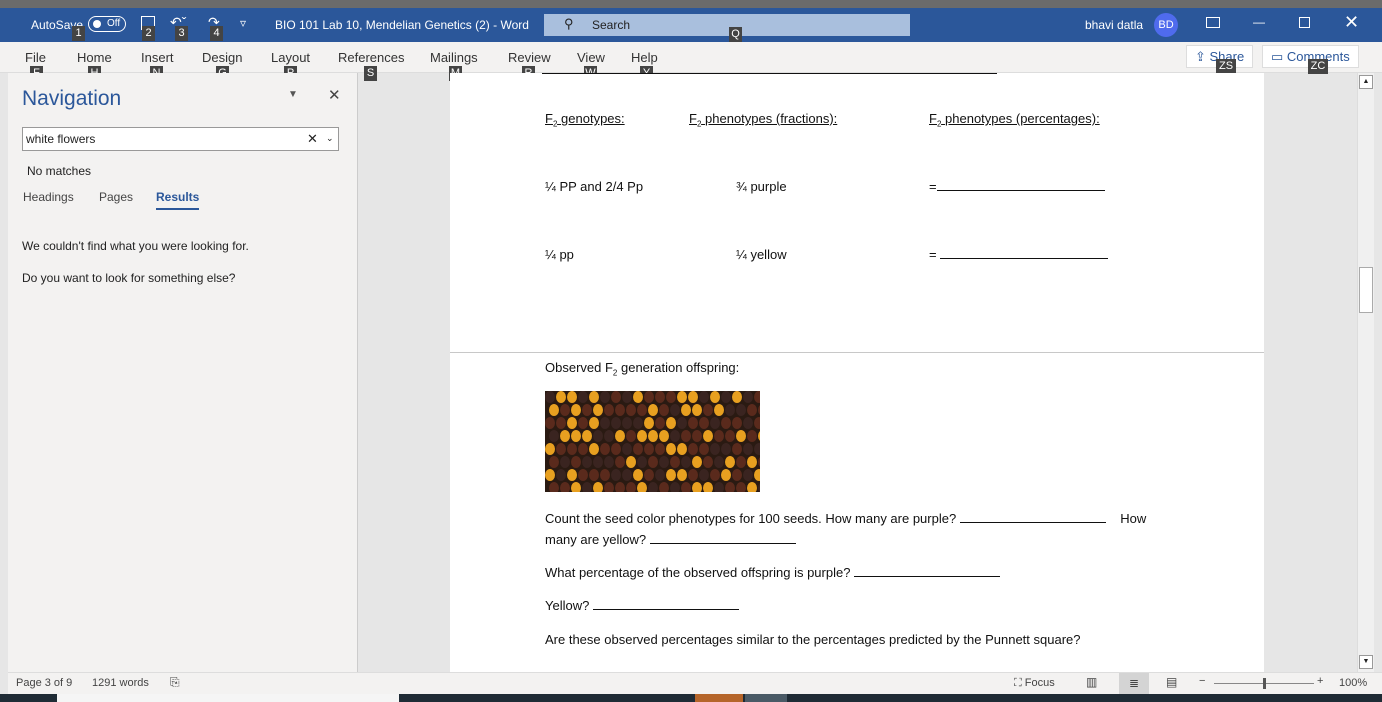 This screenshot has height=702, width=1382. I want to click on customize-qat-icon: ▿, so click(243, 23).